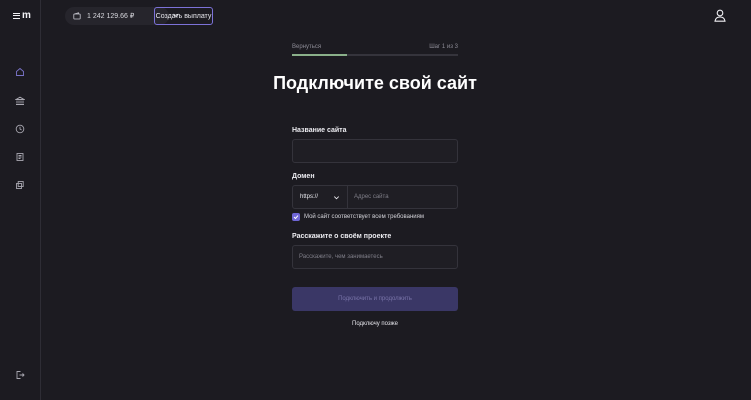 The width and height of the screenshot is (751, 400). I want to click on copy-icon, so click(20, 185).